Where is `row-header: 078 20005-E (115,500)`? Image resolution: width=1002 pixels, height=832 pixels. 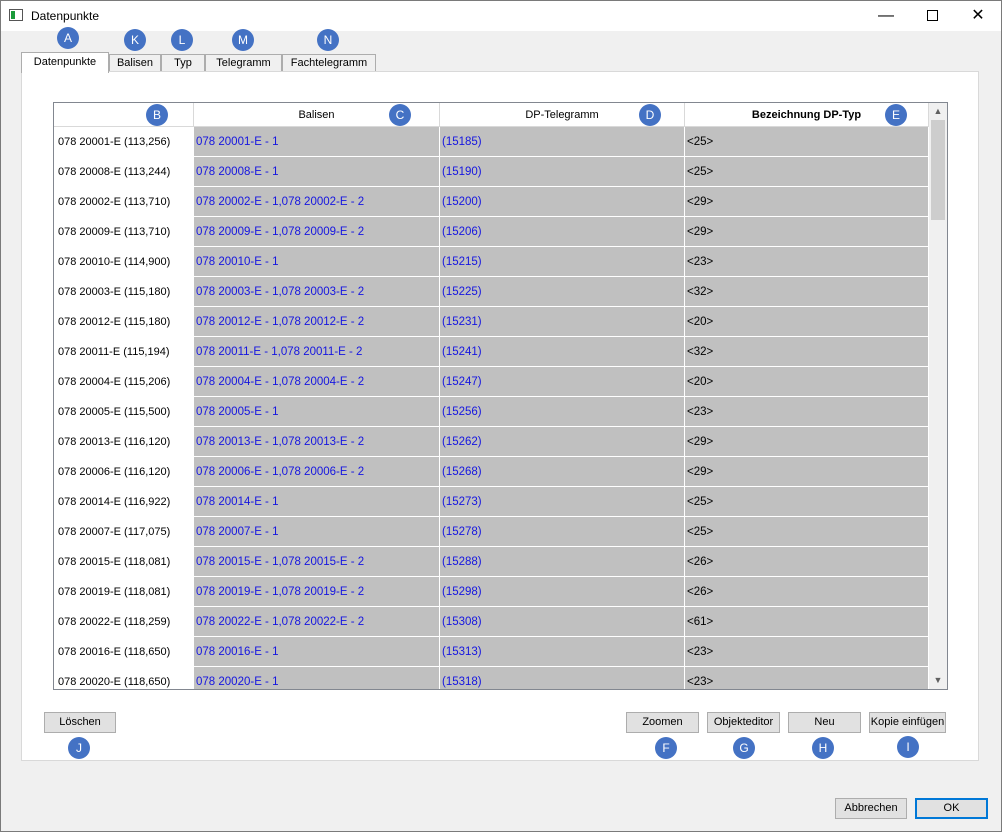 row-header: 078 20005-E (115,500) is located at coordinates (124, 412).